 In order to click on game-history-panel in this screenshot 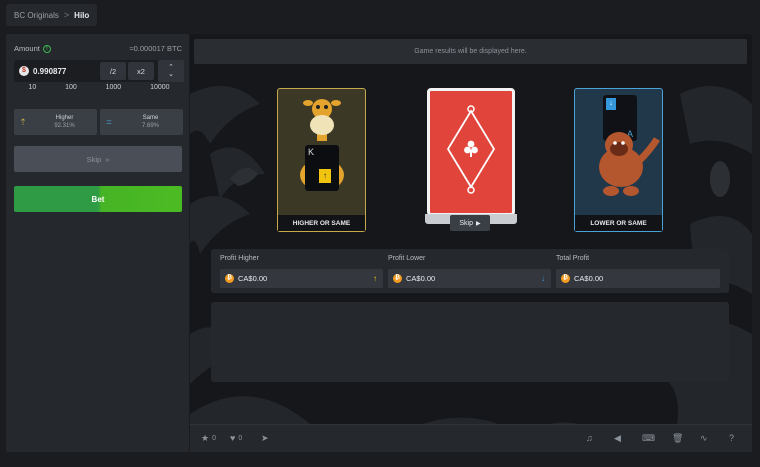, I will do `click(470, 342)`.